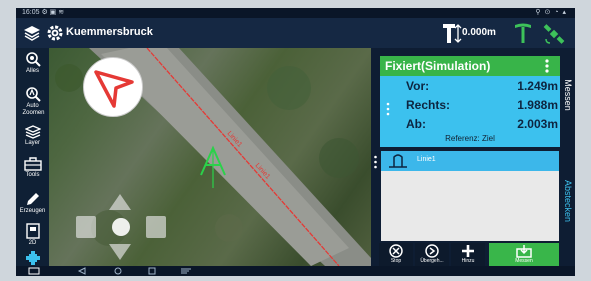  I want to click on antenna-height-icon, so click(452, 33).